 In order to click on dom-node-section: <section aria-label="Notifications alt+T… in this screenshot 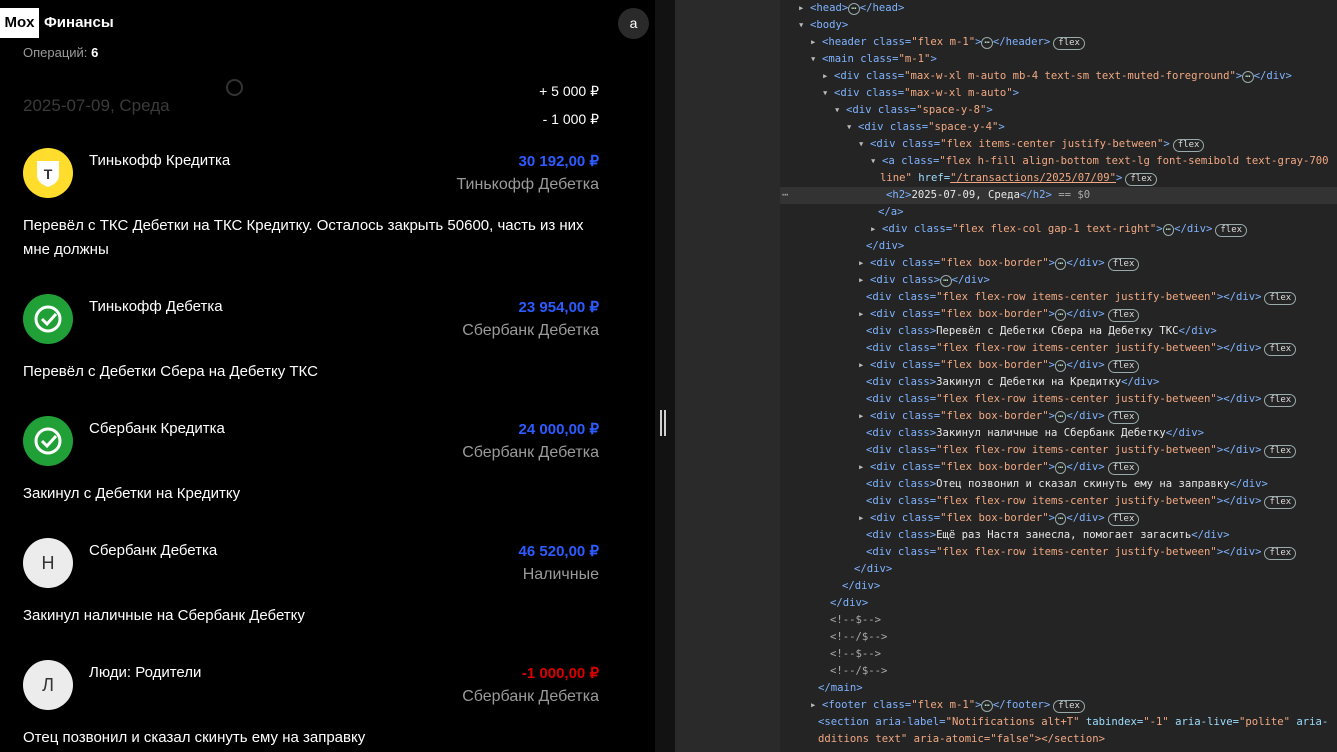, I will do `click(1073, 722)`.